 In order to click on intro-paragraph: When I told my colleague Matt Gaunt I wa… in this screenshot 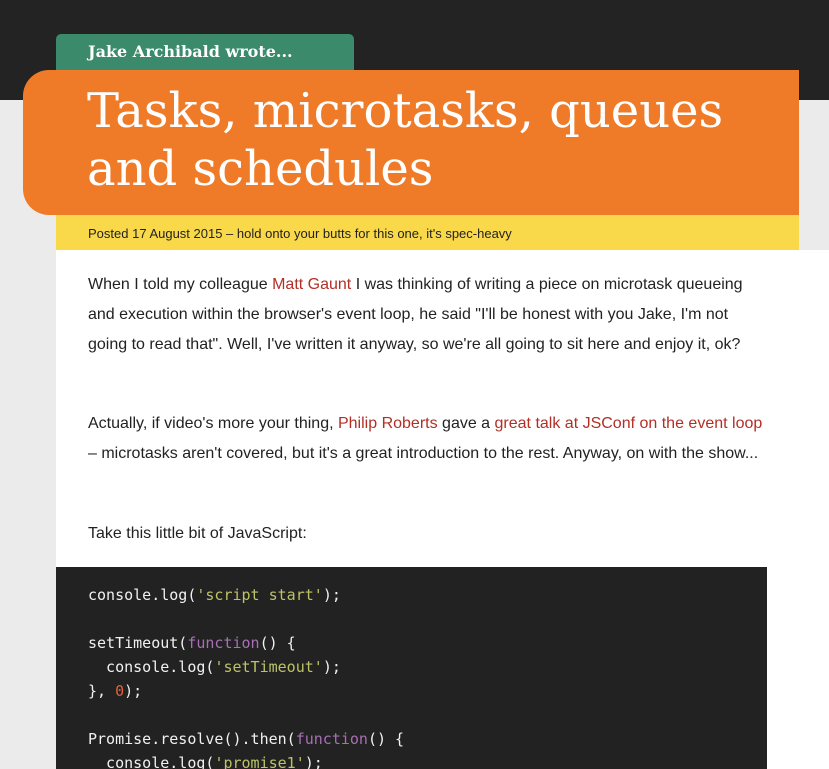, I will do `click(428, 315)`.